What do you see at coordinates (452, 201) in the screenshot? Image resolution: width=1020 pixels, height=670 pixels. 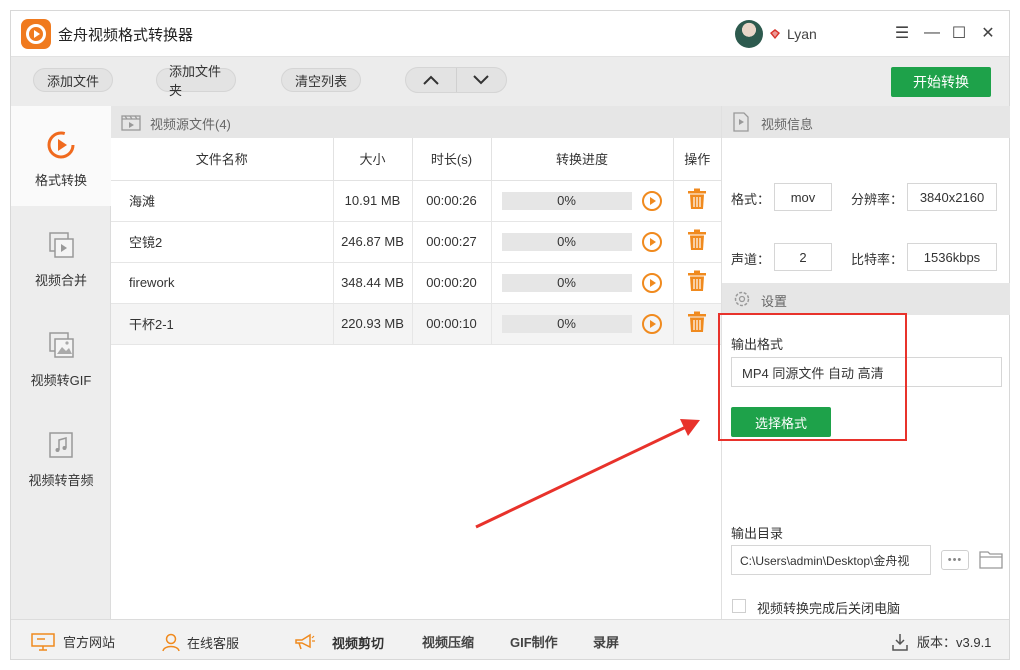 I see `file-duration: 00:00:26` at bounding box center [452, 201].